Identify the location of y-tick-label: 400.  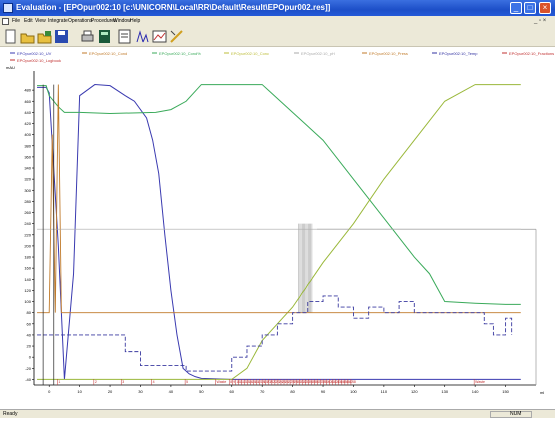
(27, 134).